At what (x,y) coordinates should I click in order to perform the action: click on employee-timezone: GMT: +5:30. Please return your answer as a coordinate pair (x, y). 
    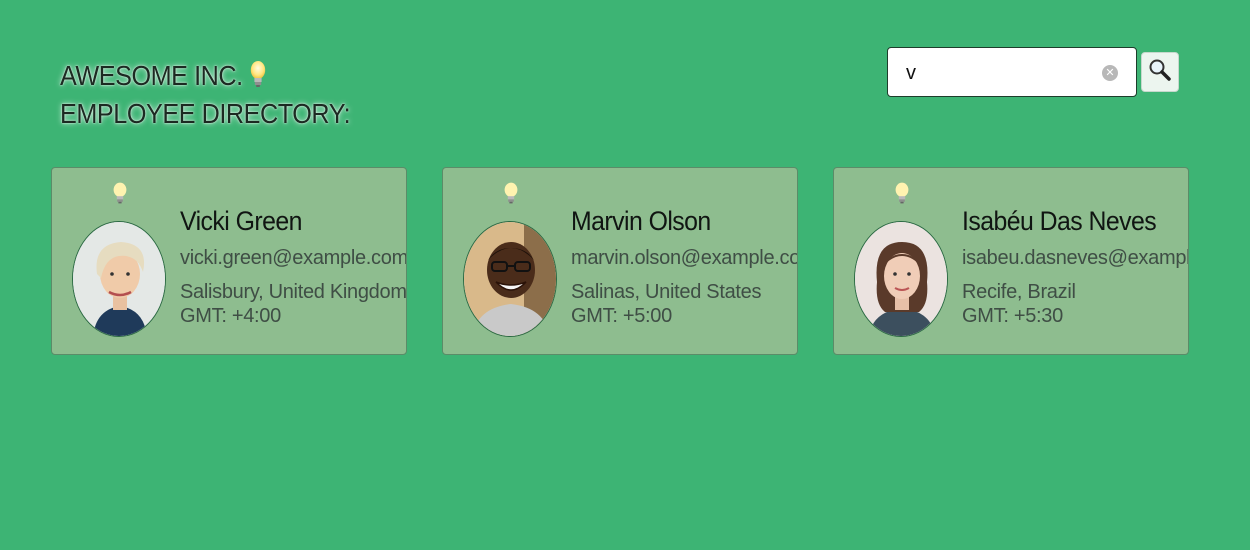
    Looking at the image, I should click on (1012, 316).